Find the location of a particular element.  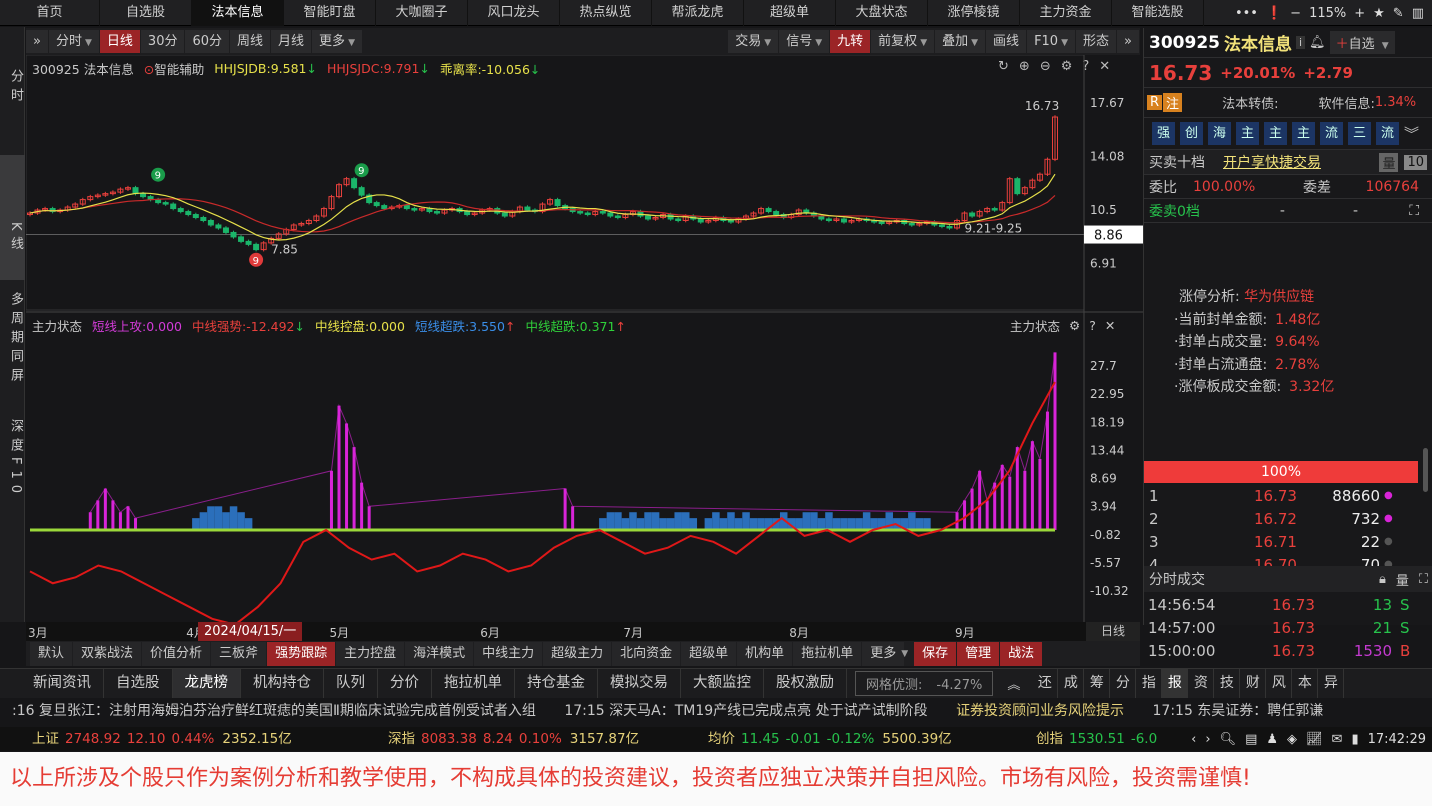

strategy-tab: 强势跟踪 is located at coordinates (301, 653).